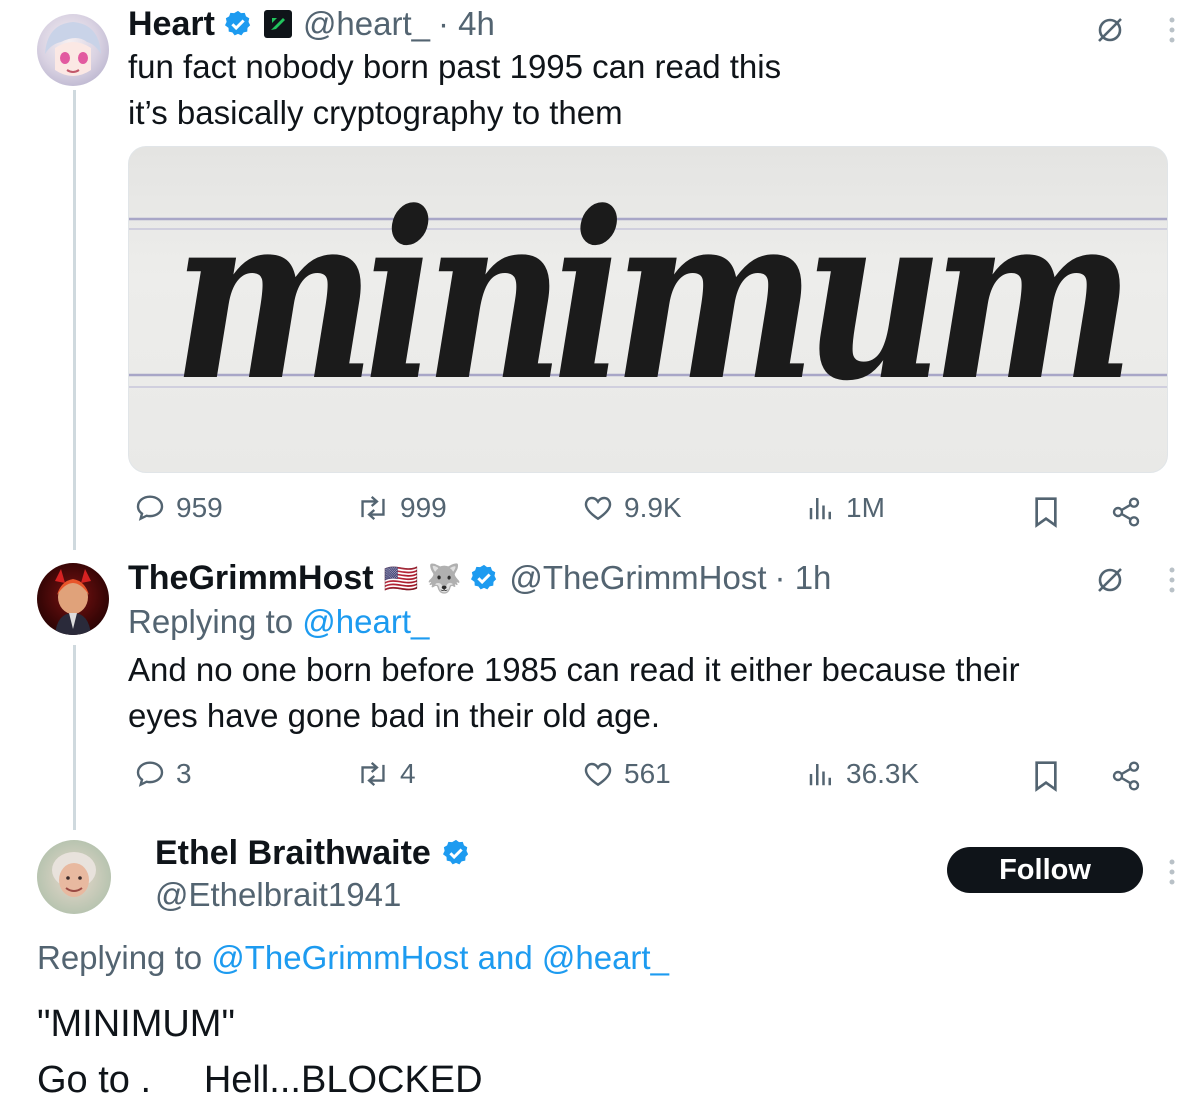 The height and width of the screenshot is (1109, 1200). Describe the element at coordinates (171, 24) in the screenshot. I see `display-name: Heart` at that location.